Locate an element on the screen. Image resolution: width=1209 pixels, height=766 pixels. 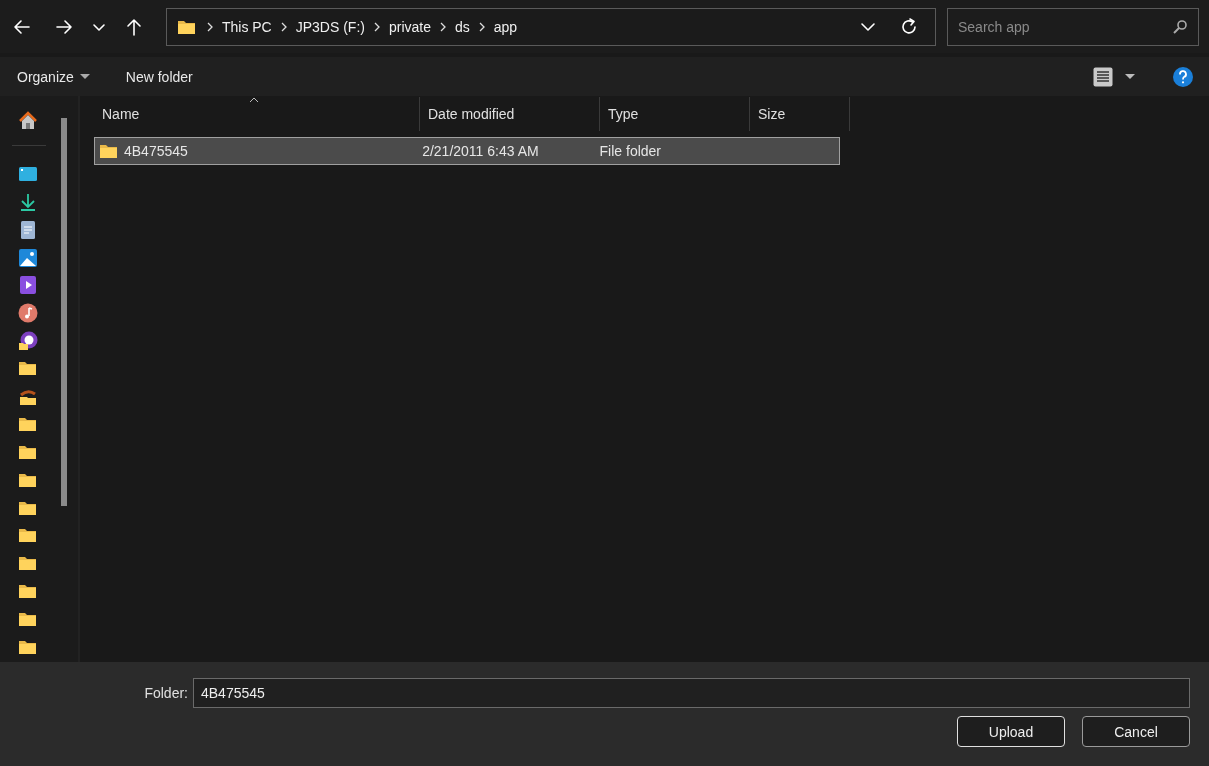
table-cell: 2/21/2011 6:43 AM is located at coordinates (480, 151).